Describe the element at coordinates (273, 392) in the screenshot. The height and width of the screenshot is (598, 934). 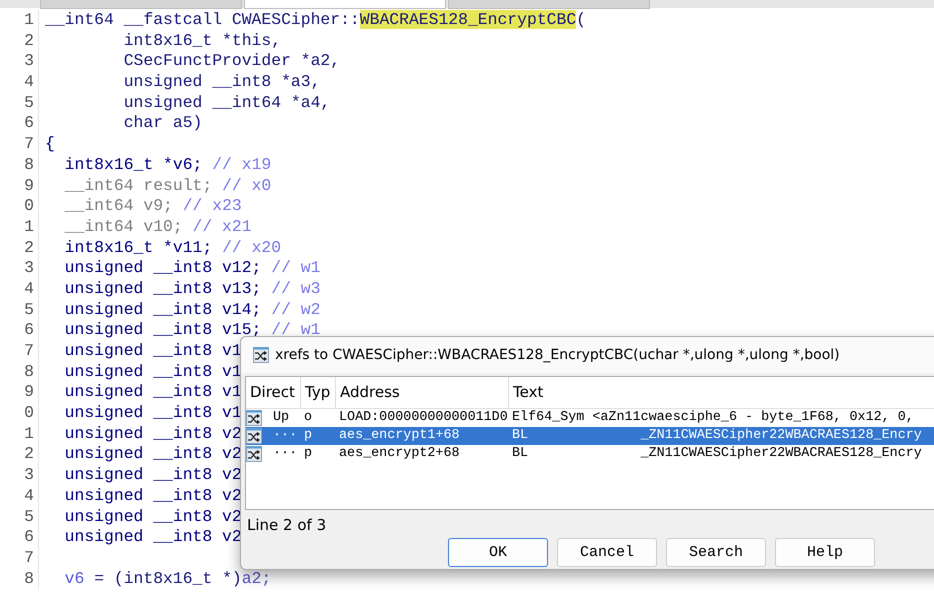
I see `column-header: Direct` at that location.